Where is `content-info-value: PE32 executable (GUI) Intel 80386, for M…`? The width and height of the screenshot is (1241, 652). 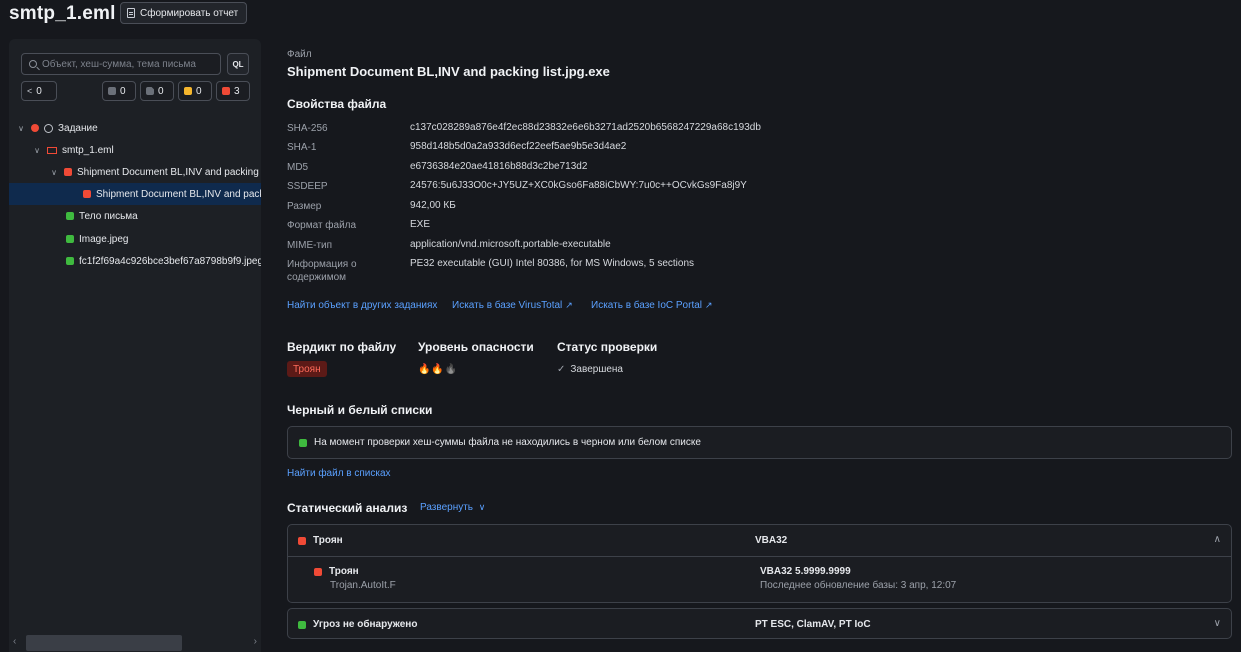 content-info-value: PE32 executable (GUI) Intel 80386, for M… is located at coordinates (552, 263).